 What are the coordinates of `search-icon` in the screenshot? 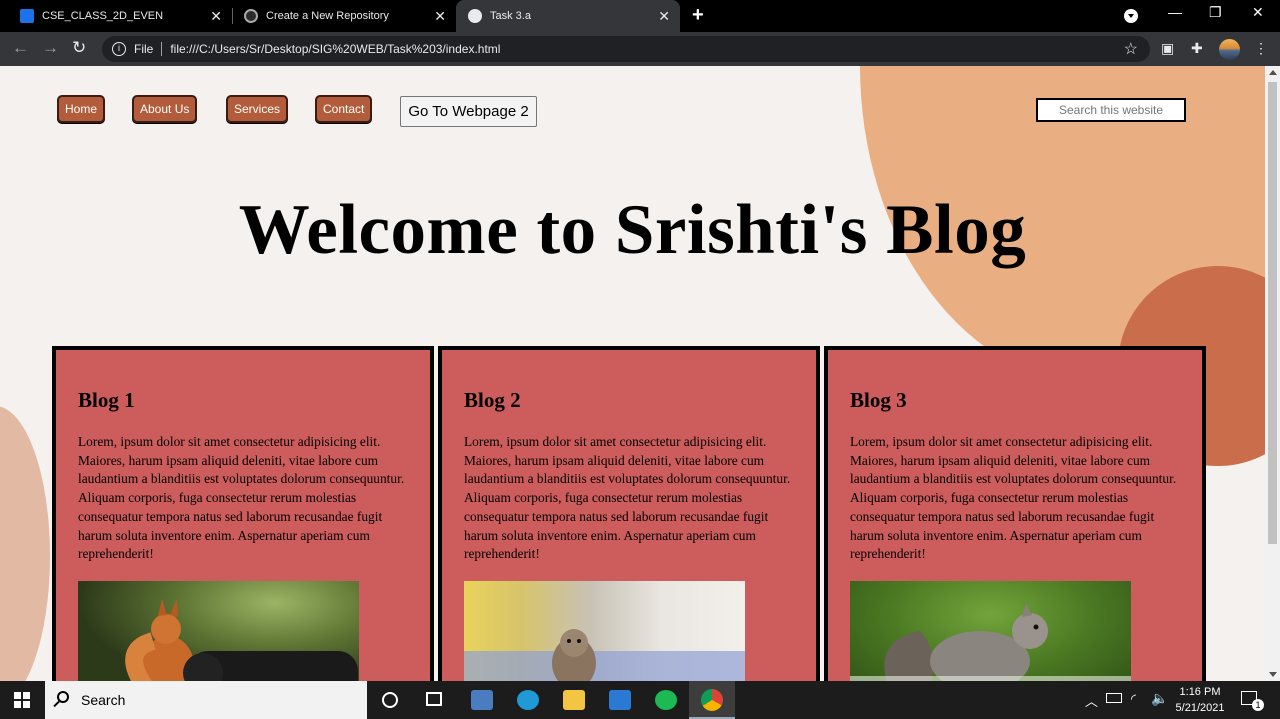 It's located at (63, 697).